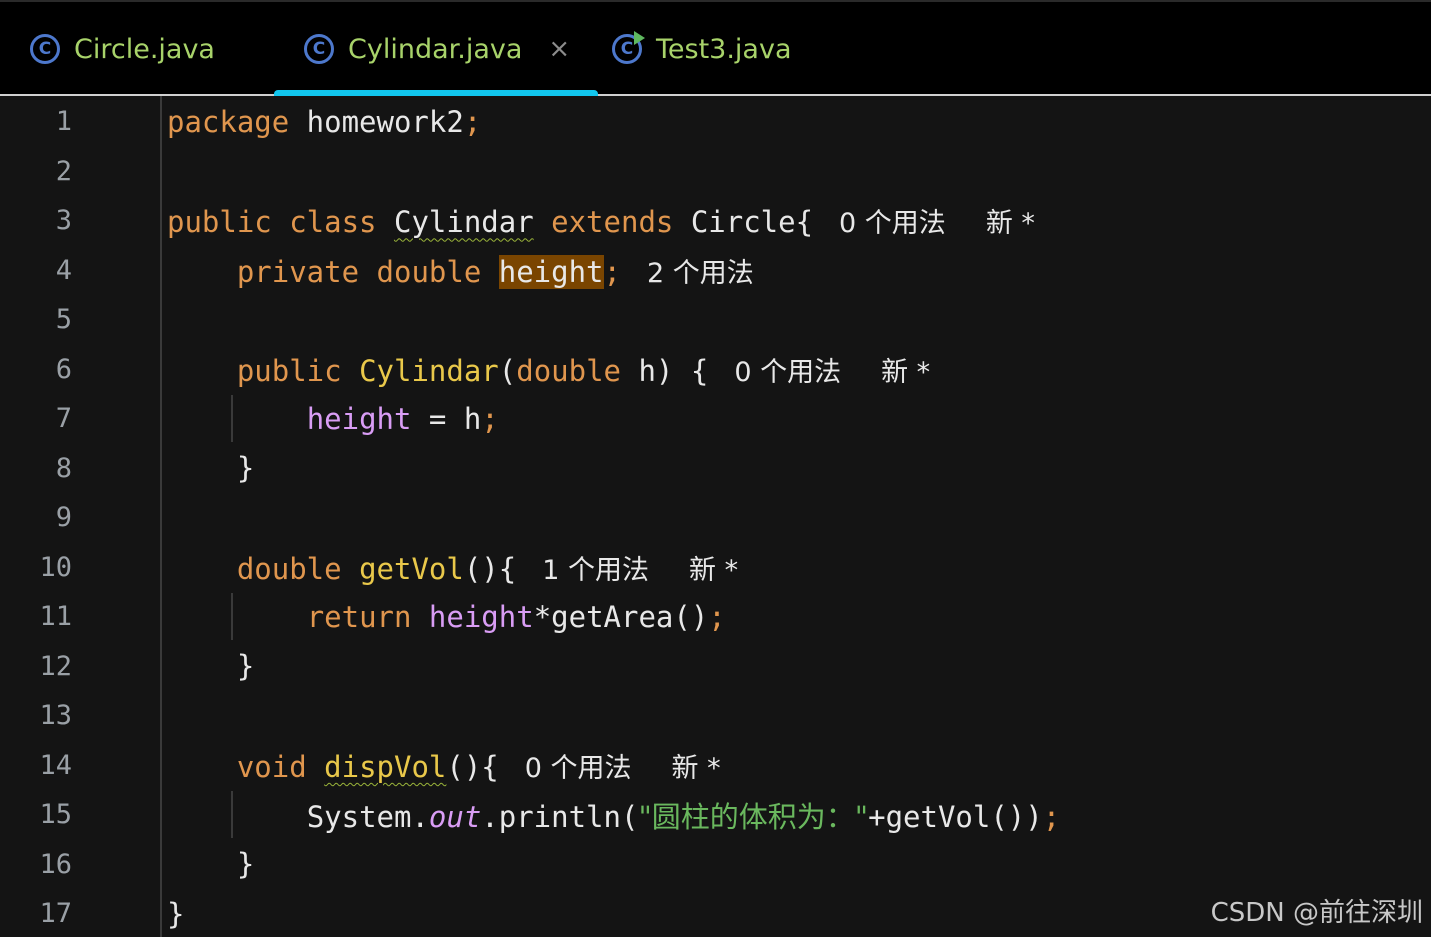 The width and height of the screenshot is (1431, 937). Describe the element at coordinates (715, 667) in the screenshot. I see `code-line: 12 }` at that location.